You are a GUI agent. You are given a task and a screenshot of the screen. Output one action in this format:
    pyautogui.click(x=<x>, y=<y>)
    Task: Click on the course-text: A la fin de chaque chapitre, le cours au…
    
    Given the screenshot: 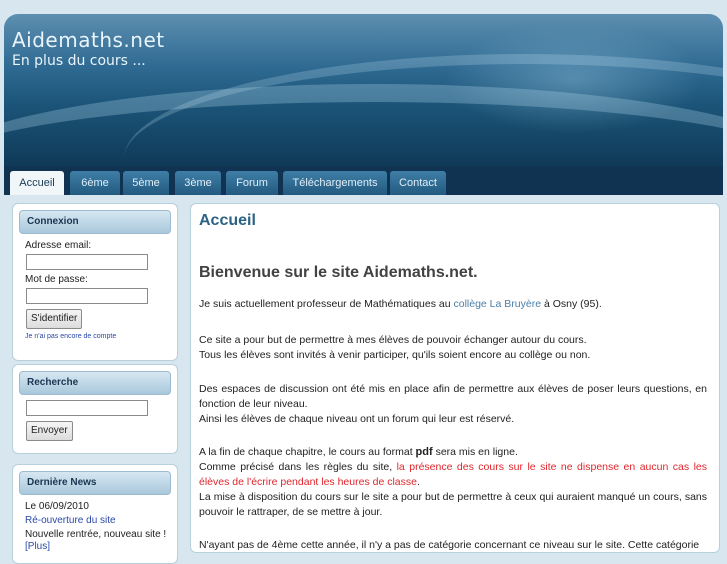 What is the action you would take?
    pyautogui.click(x=307, y=452)
    